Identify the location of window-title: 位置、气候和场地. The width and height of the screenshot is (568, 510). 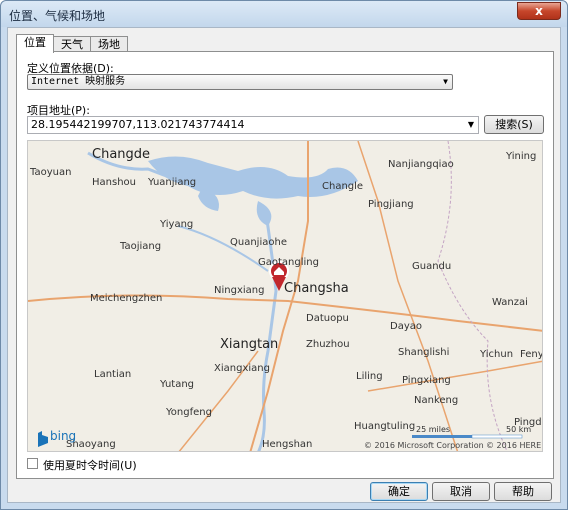
(57, 16).